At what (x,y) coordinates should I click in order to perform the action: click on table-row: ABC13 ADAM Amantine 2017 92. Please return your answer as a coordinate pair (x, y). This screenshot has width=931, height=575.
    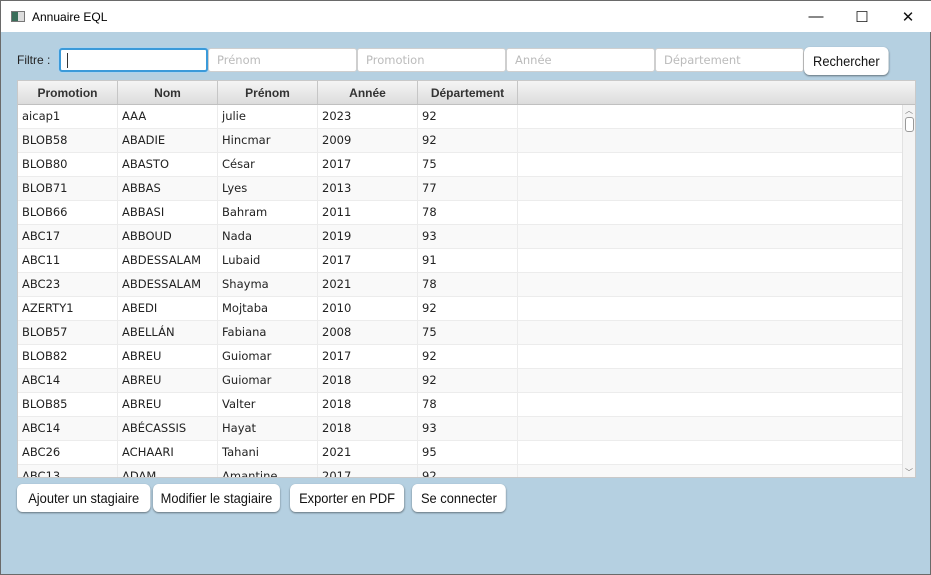
    Looking at the image, I should click on (461, 471).